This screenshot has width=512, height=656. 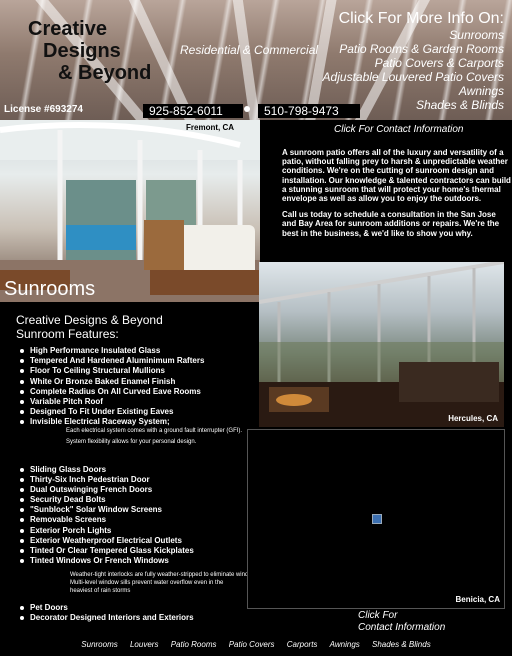 I want to click on company-logo: Creative Designs & Beyond, so click(x=89, y=51).